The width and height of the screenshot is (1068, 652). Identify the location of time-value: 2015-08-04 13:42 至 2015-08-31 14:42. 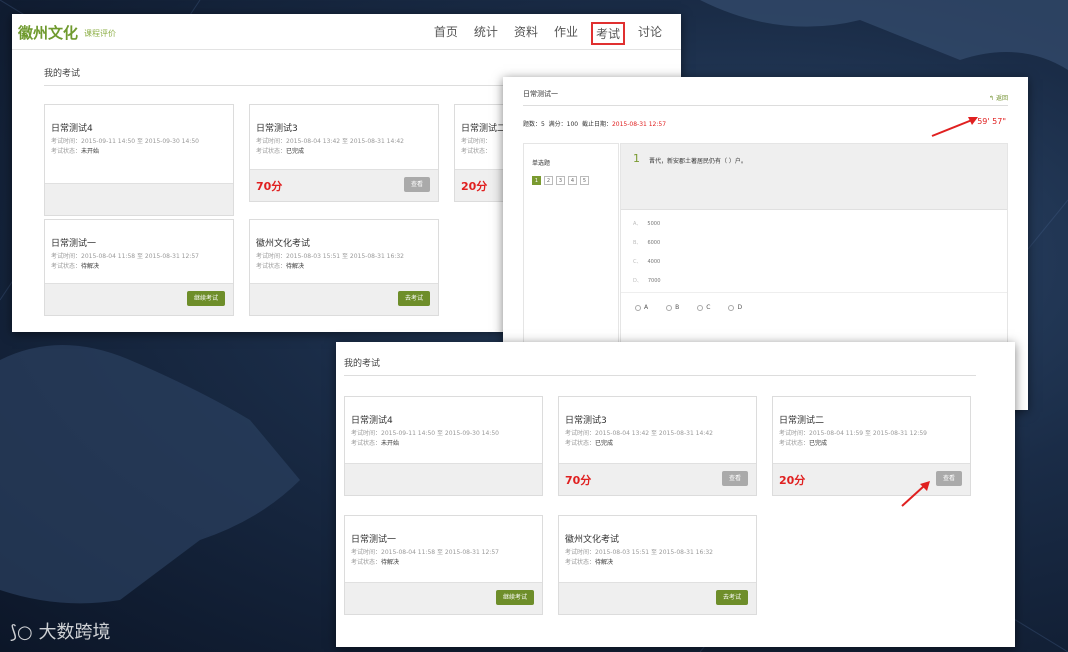
(654, 433).